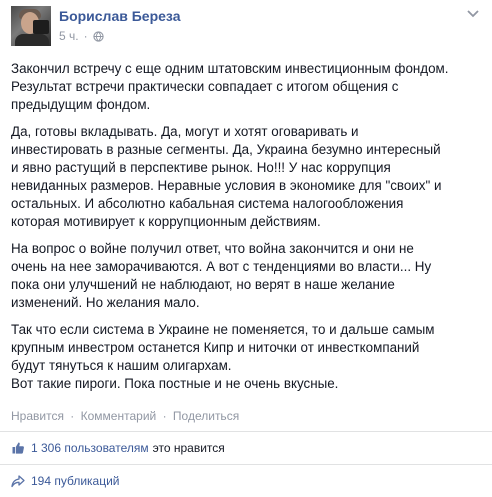 The width and height of the screenshot is (492, 497). What do you see at coordinates (119, 416) in the screenshot?
I see `comment-link: Комментарий` at bounding box center [119, 416].